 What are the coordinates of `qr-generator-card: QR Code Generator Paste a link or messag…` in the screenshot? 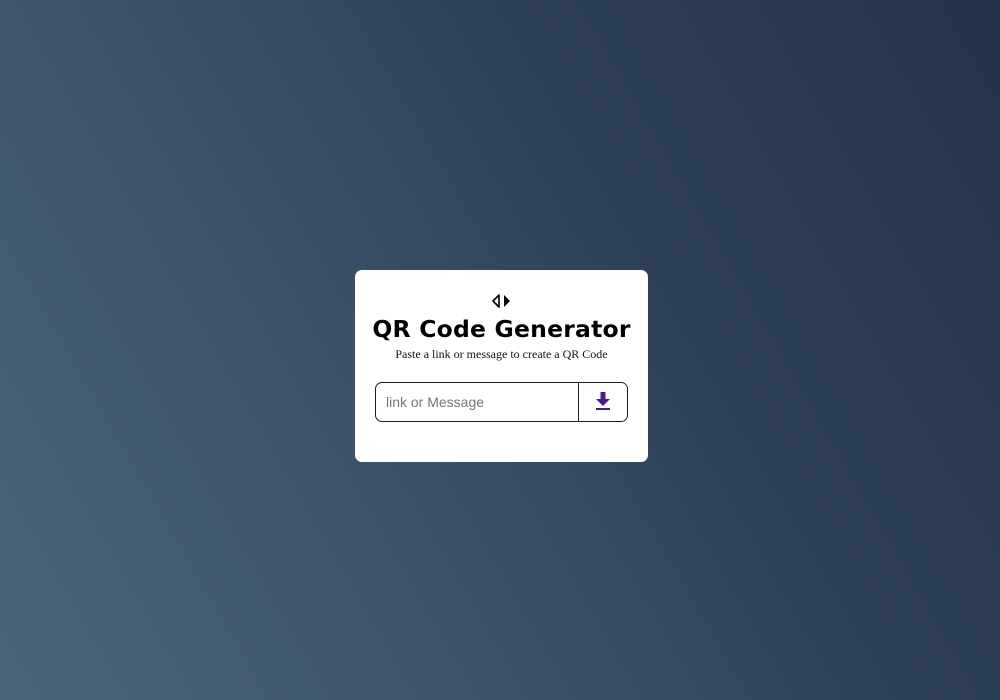 It's located at (501, 366).